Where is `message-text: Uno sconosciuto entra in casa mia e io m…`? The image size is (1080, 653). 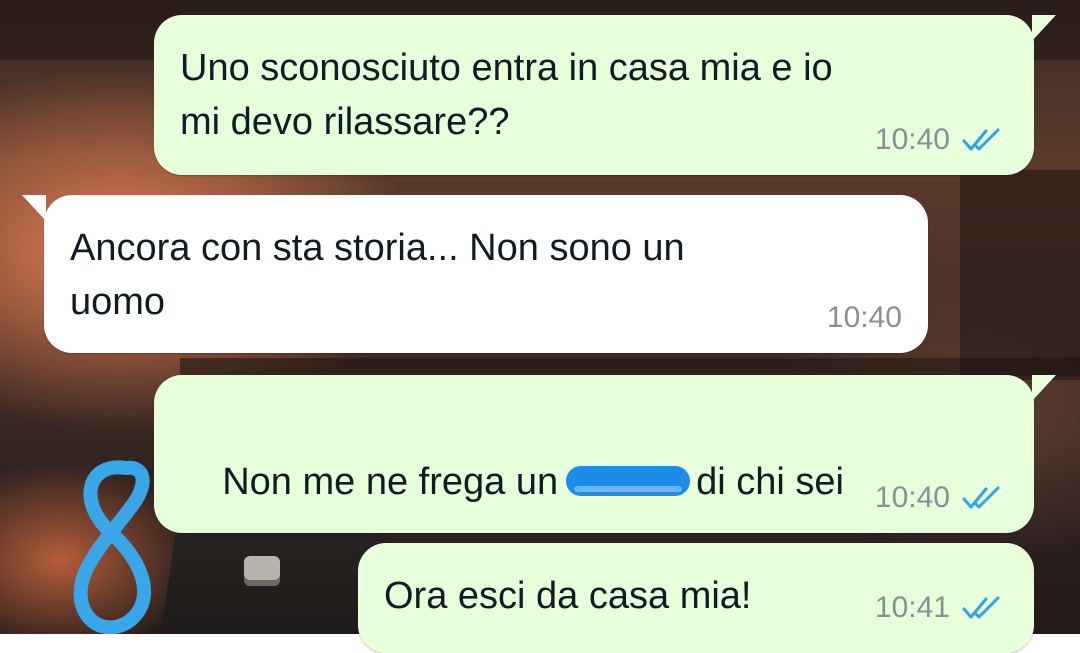 message-text: Uno sconosciuto entra in casa mia e io m… is located at coordinates (506, 95).